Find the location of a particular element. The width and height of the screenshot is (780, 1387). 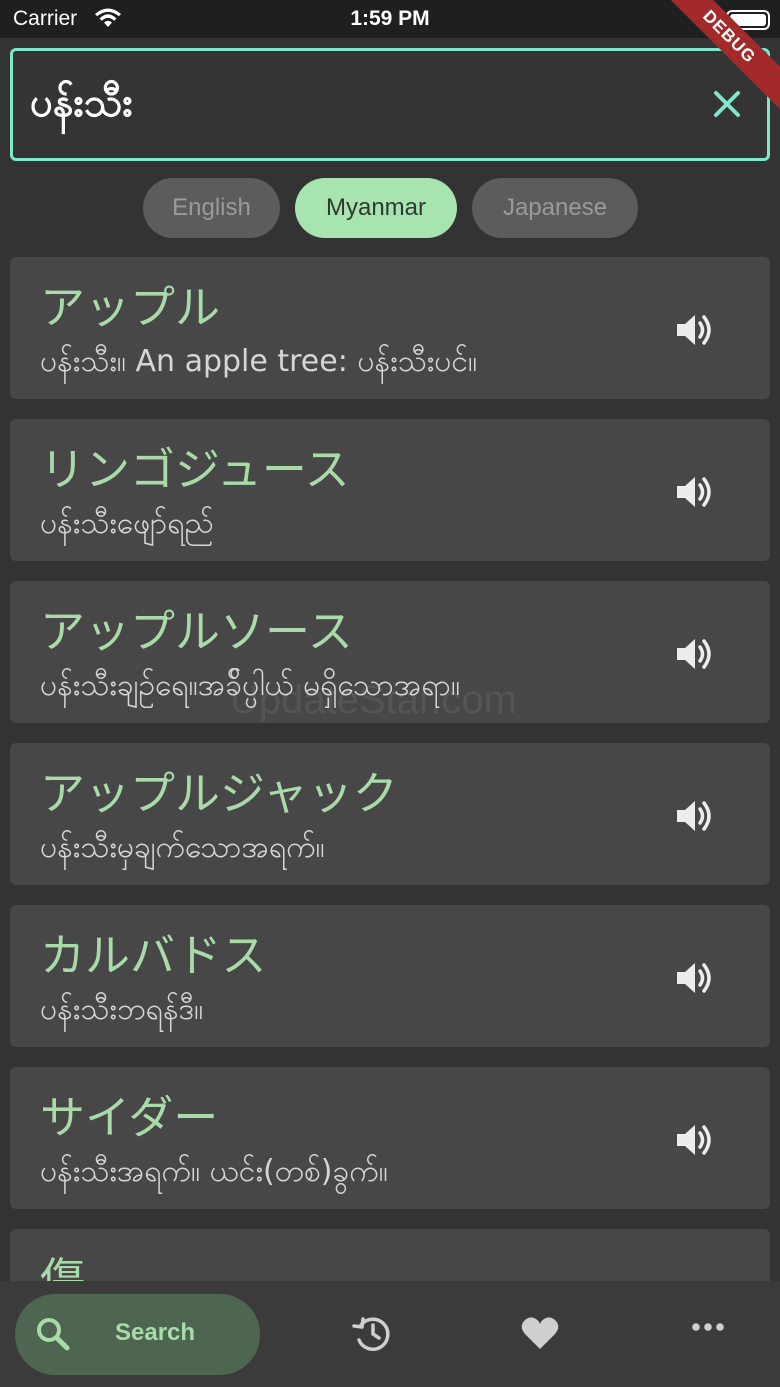

result-title: アップルソース is located at coordinates (196, 631).